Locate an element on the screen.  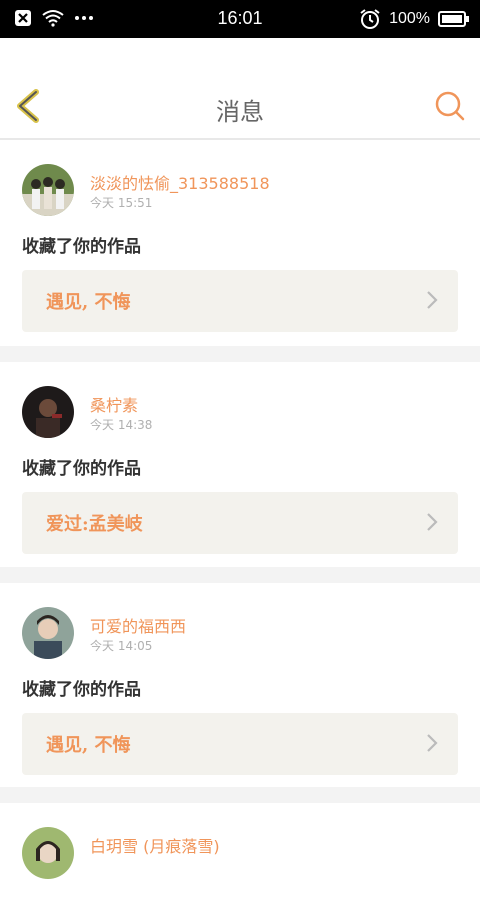
battery-percent: 100% is located at coordinates (409, 18).